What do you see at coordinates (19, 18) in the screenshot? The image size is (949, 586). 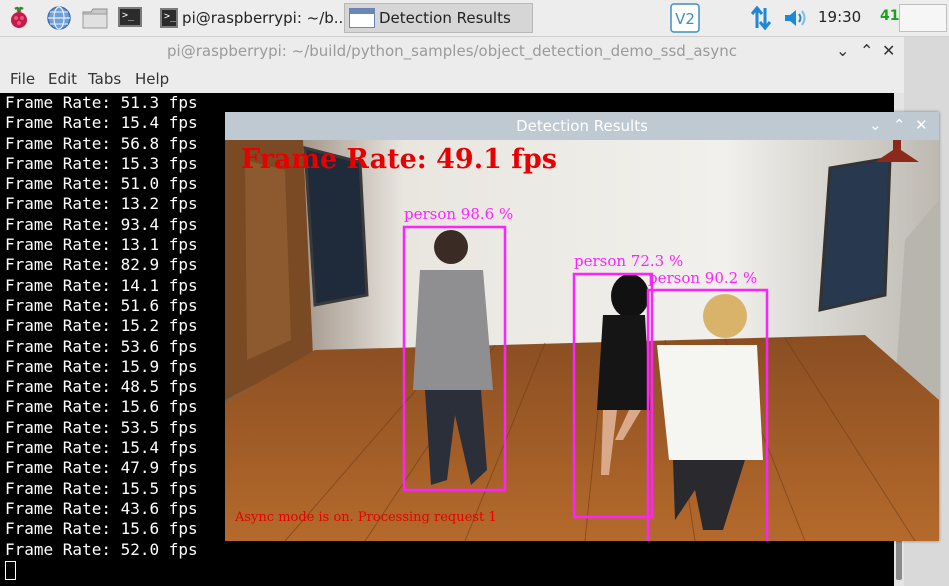 I see `raspberry-menu-icon` at bounding box center [19, 18].